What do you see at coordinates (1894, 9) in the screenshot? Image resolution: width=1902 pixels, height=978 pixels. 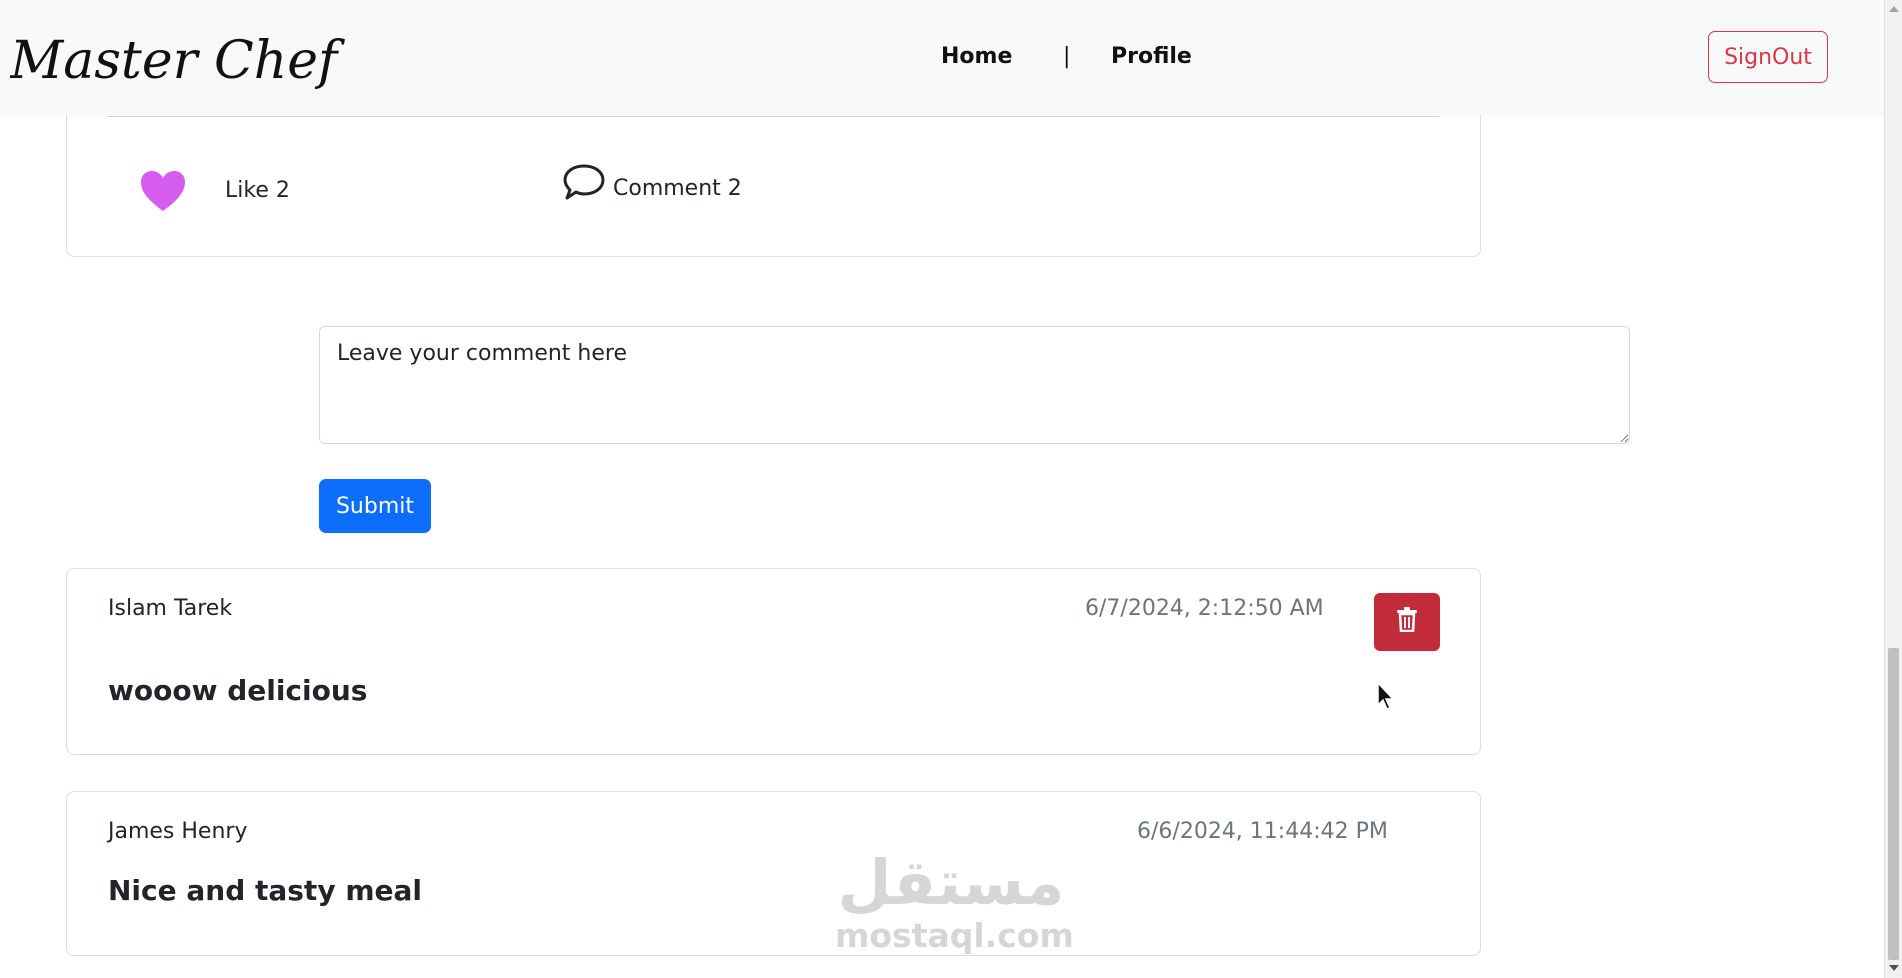 I see `scroll-up-arrow-icon` at bounding box center [1894, 9].